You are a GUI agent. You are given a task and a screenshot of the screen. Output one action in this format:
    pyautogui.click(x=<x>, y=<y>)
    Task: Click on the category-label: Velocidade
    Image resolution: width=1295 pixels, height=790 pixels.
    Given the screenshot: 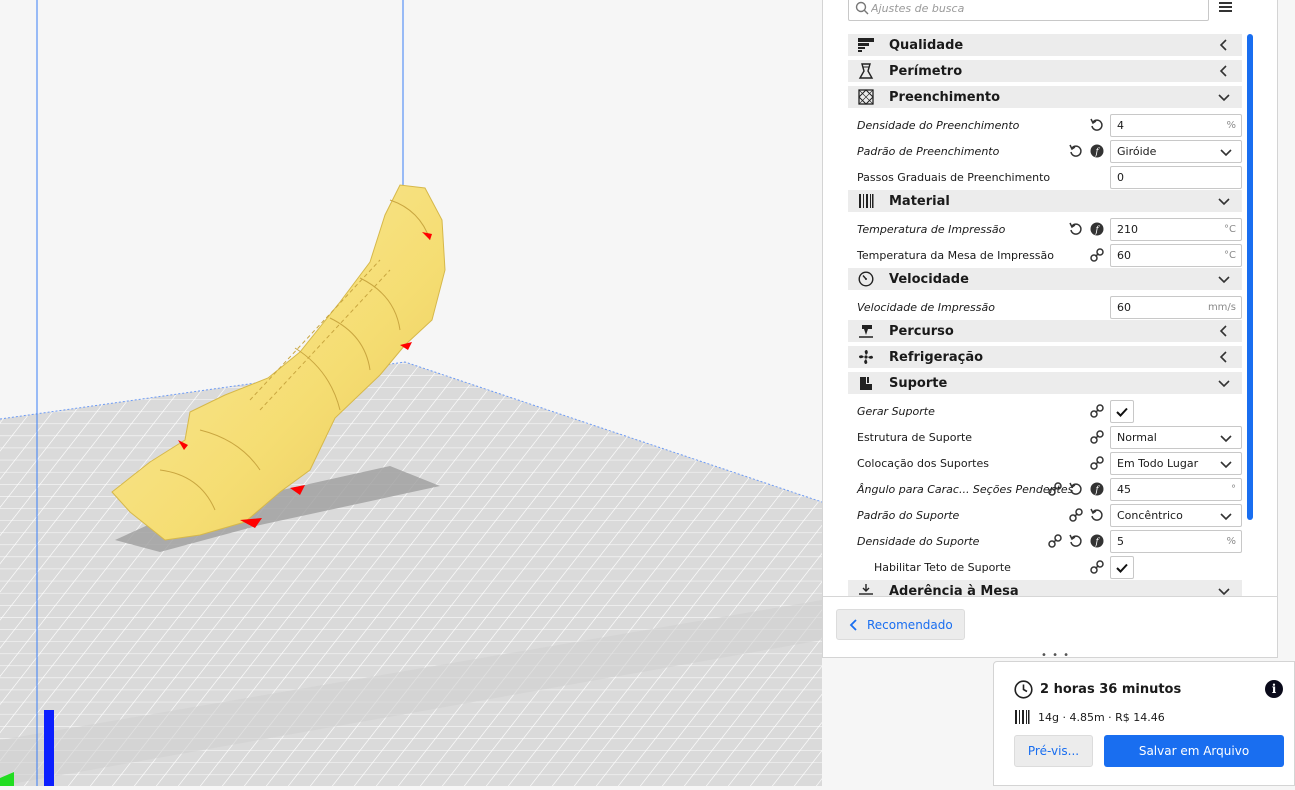 What is the action you would take?
    pyautogui.click(x=929, y=279)
    